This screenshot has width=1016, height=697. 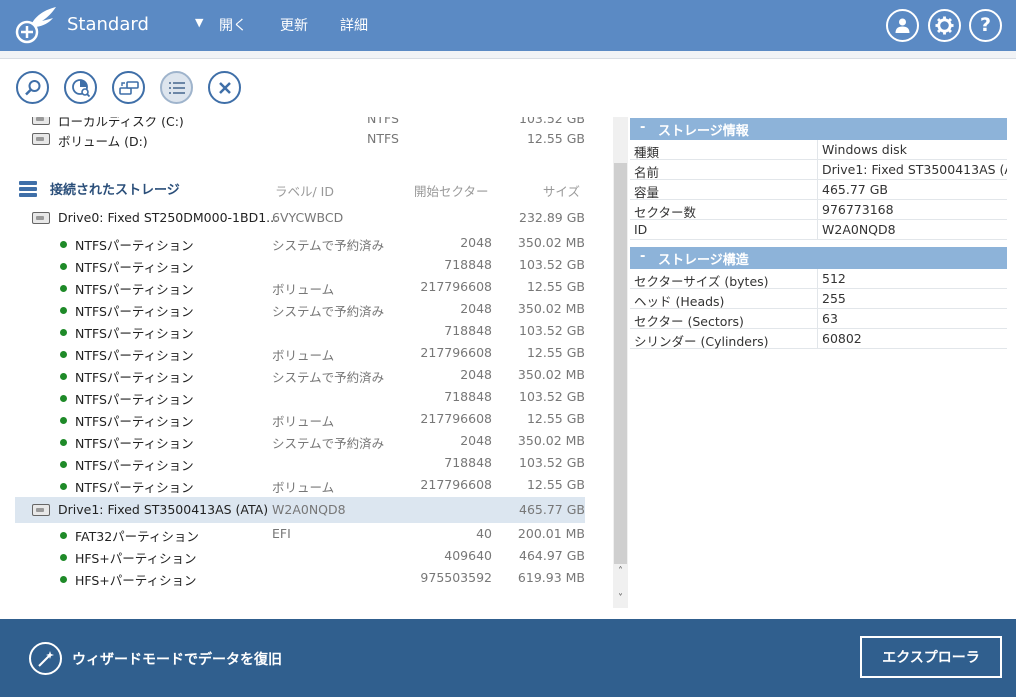 I want to click on hard-drive-icon, so click(x=41, y=510).